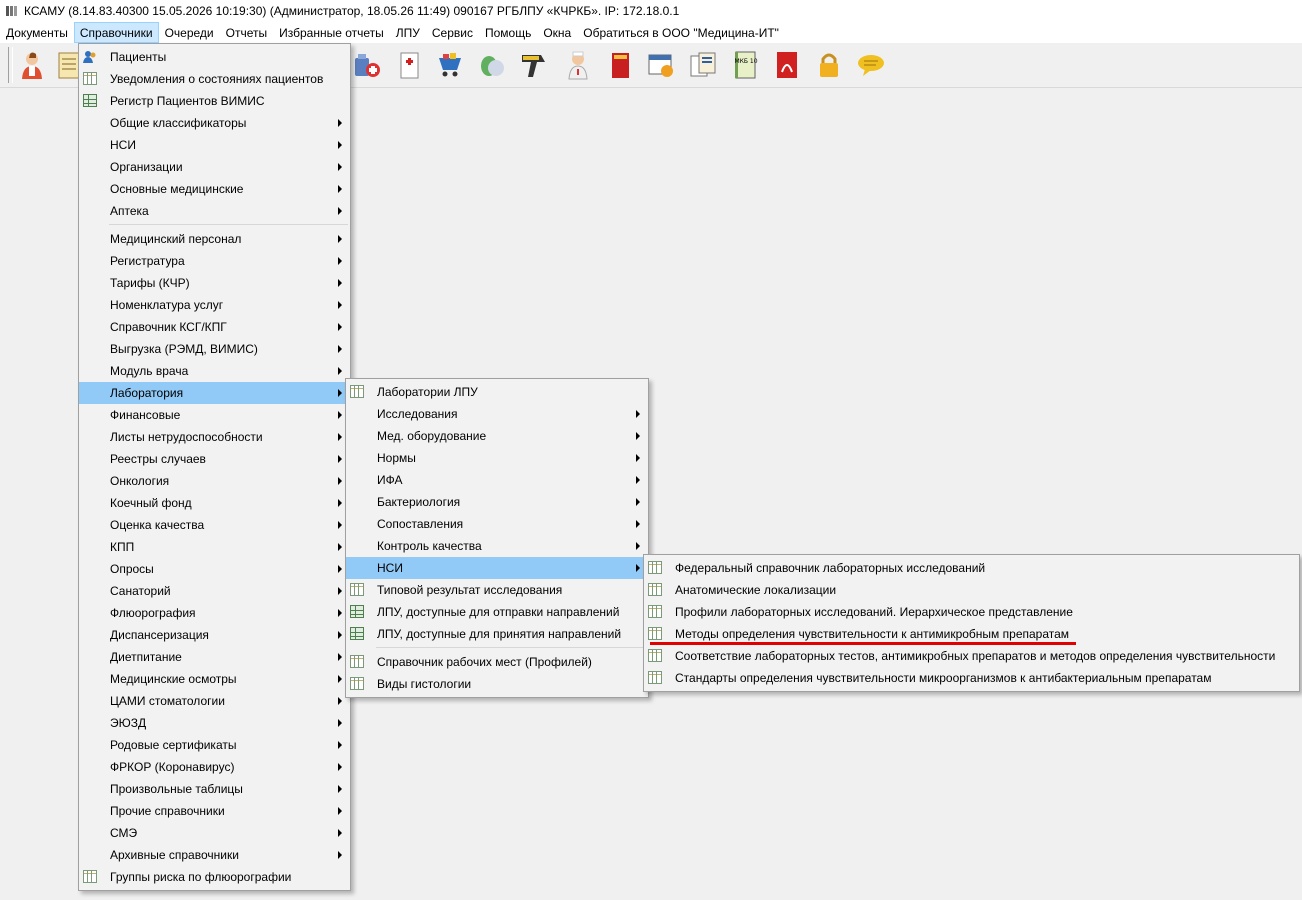  What do you see at coordinates (214, 657) in the screenshot?
I see `menu-item-diet: Диетпитание` at bounding box center [214, 657].